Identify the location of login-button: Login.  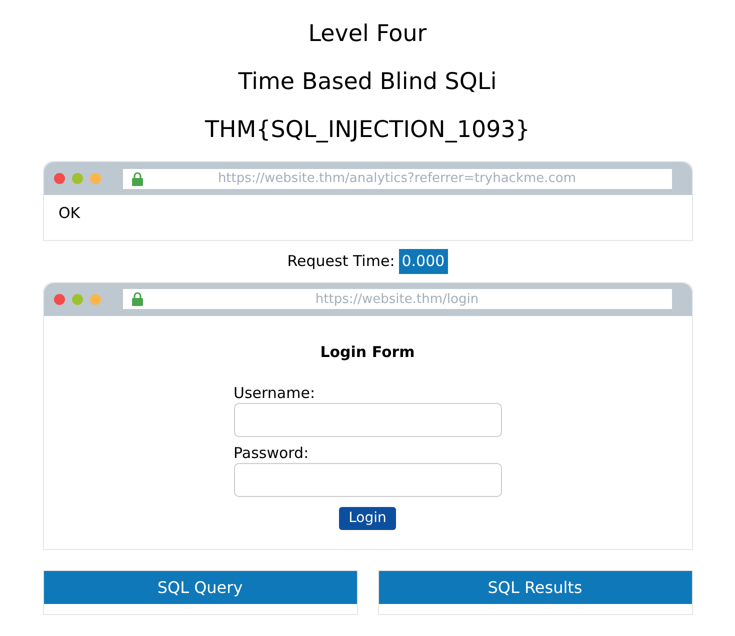
(367, 518).